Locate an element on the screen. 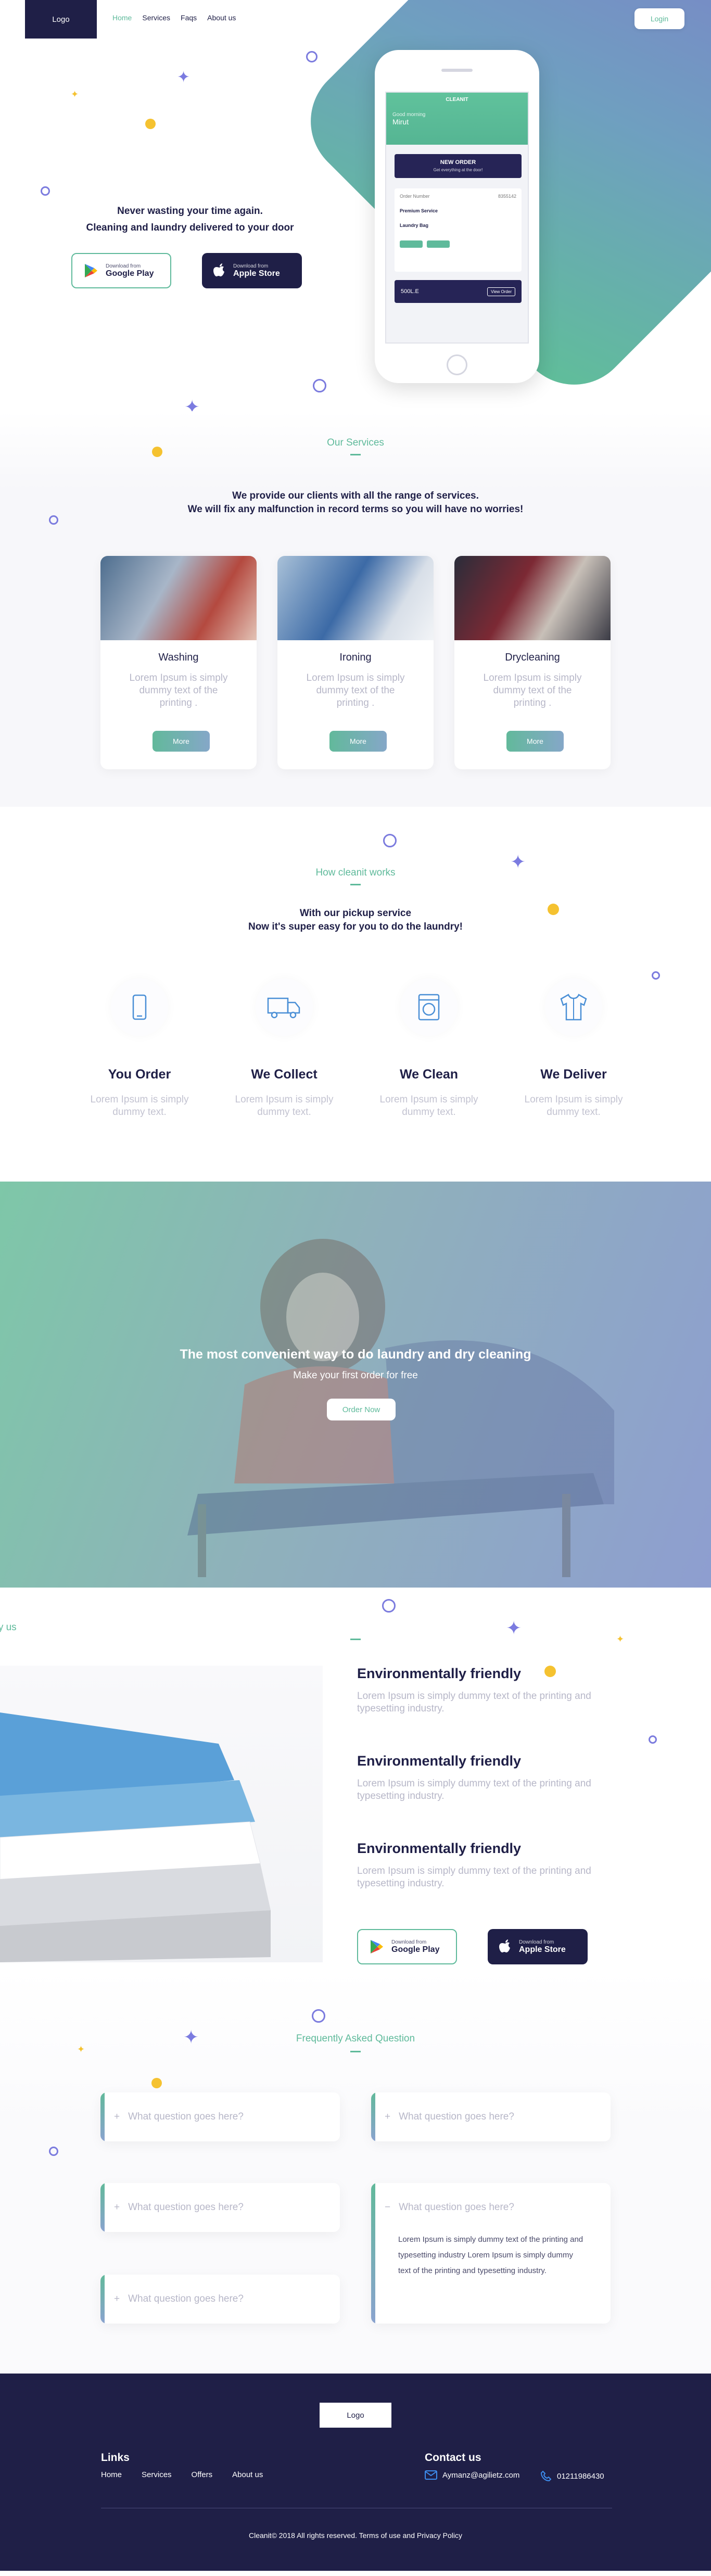  nav-faqs: Faqs is located at coordinates (189, 18).